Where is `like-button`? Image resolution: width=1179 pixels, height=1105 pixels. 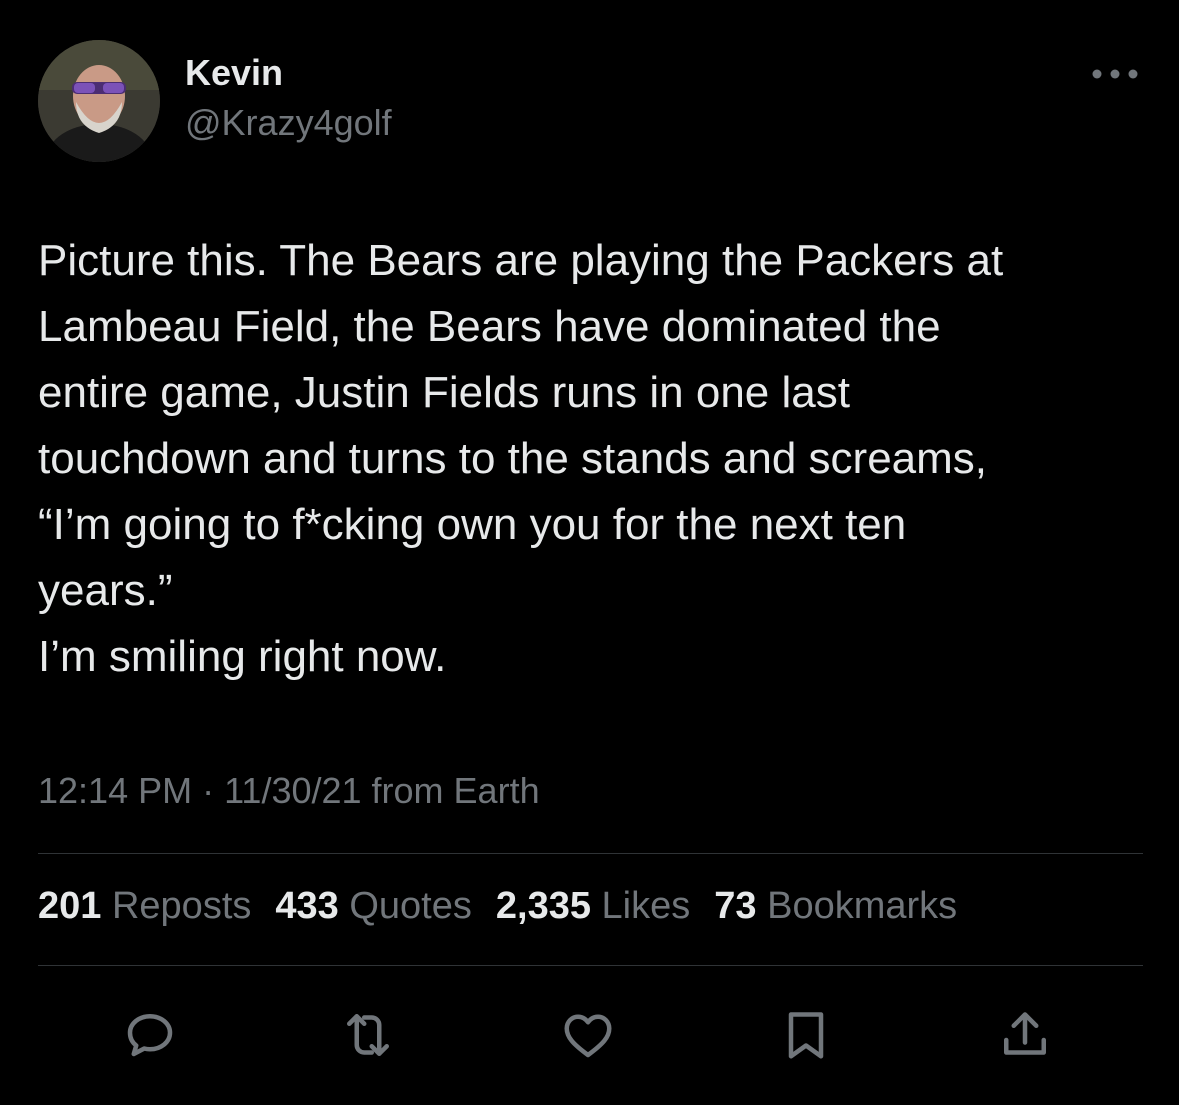
like-button is located at coordinates (588, 1035).